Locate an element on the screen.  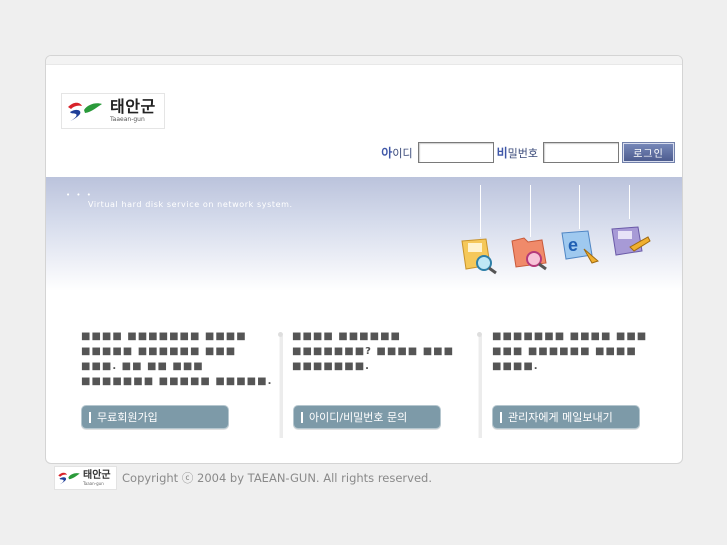
banner-dots: • • • is located at coordinates (79, 195).